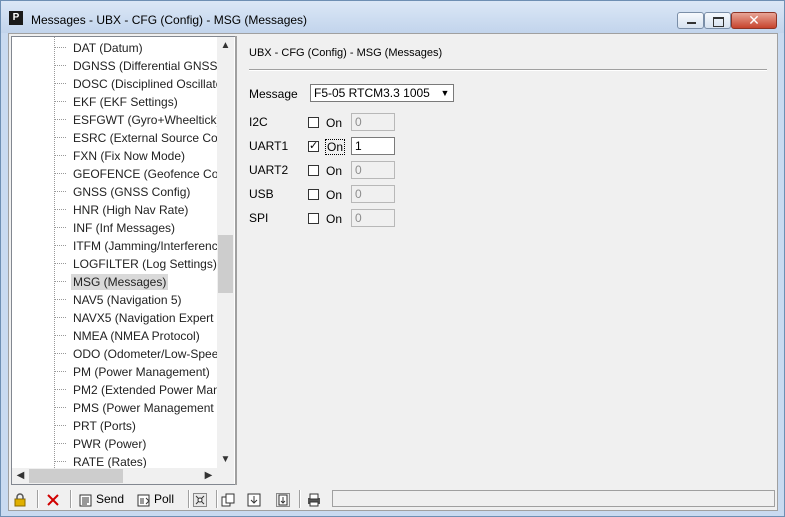 The image size is (785, 517). I want to click on poll-icon, so click(143, 500).